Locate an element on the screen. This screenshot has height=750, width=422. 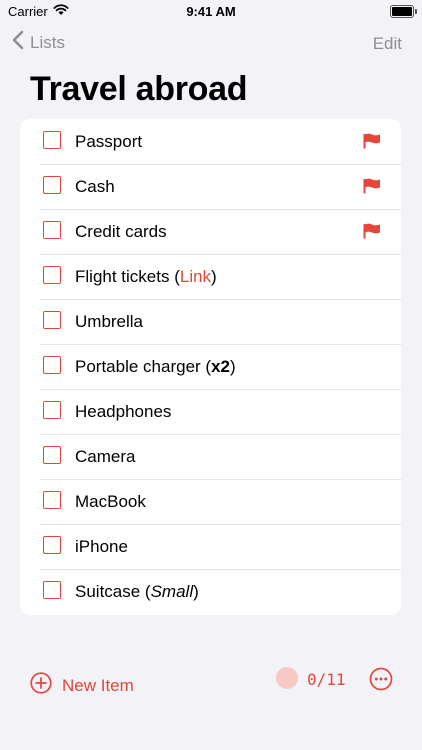
list-item: Portable charger (x2) is located at coordinates (210, 366).